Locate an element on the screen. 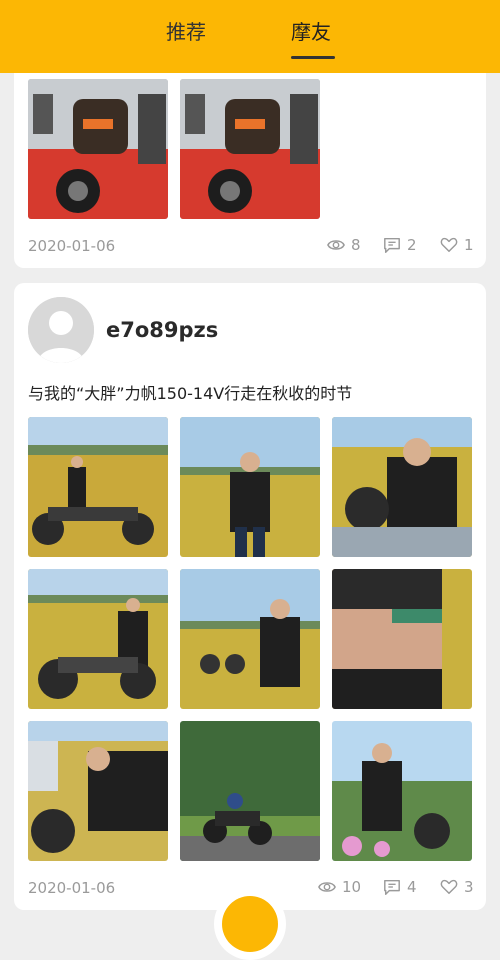 This screenshot has width=500, height=960. rider-helmet-photo is located at coordinates (402, 487).